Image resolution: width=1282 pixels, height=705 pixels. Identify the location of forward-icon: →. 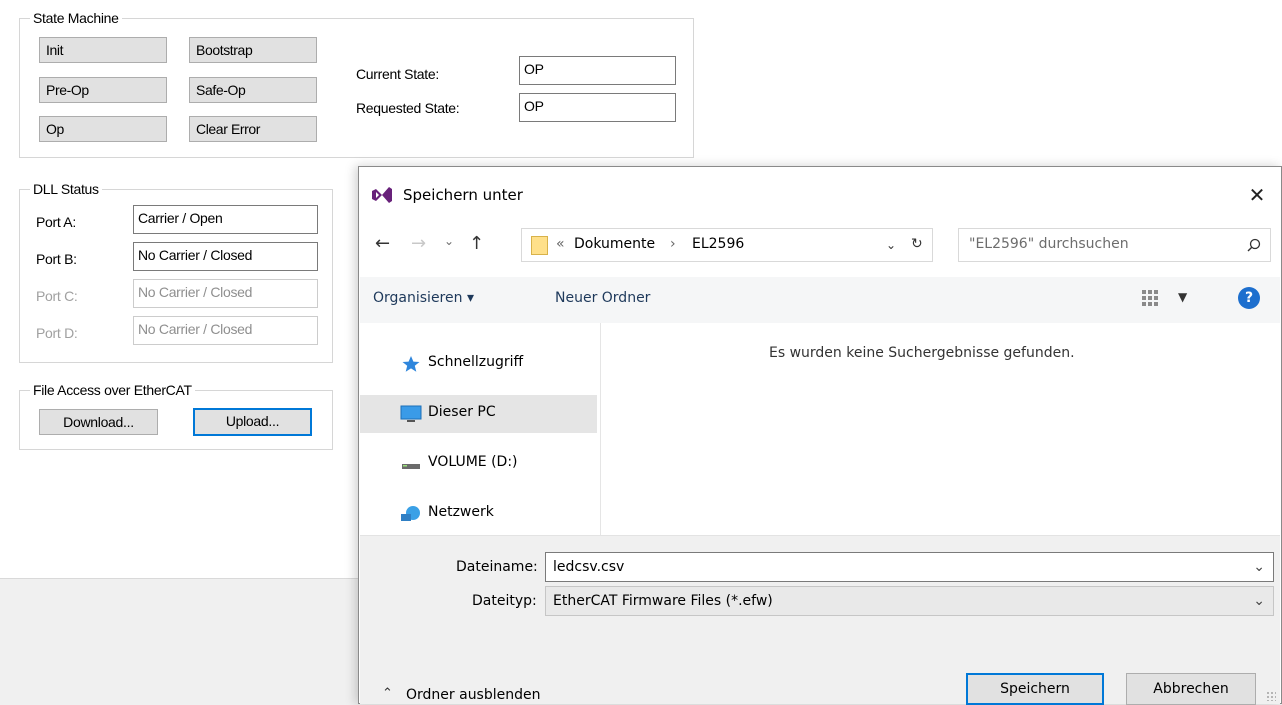
(418, 243).